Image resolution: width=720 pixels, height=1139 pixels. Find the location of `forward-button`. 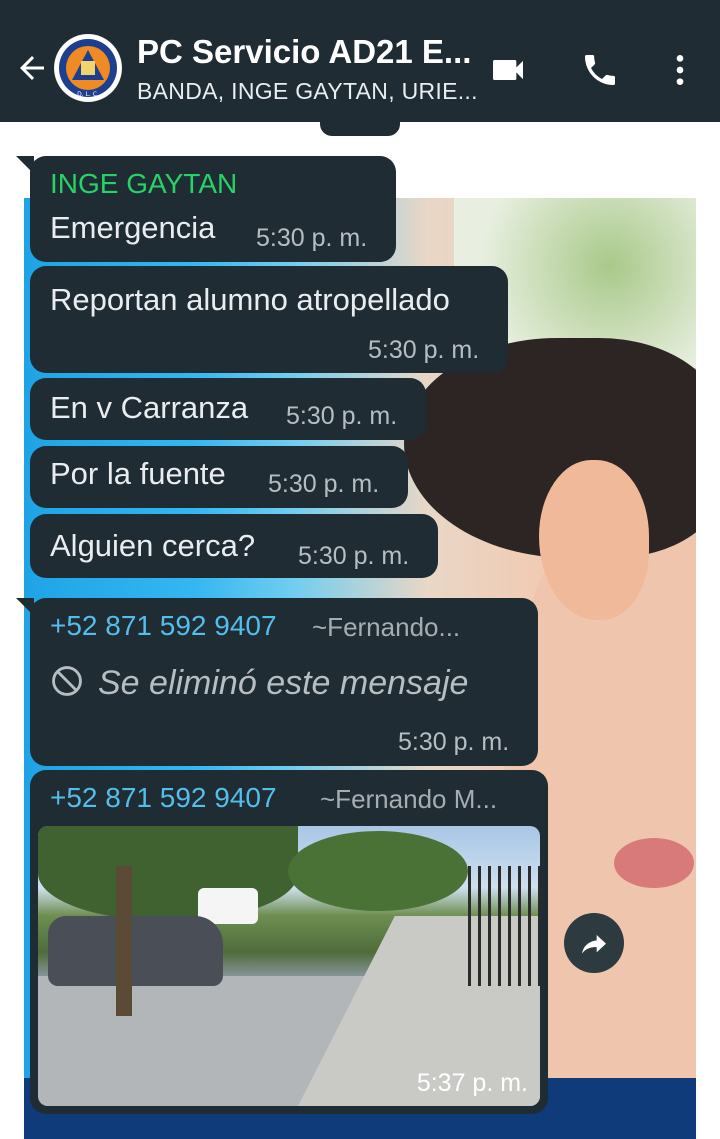

forward-button is located at coordinates (594, 943).